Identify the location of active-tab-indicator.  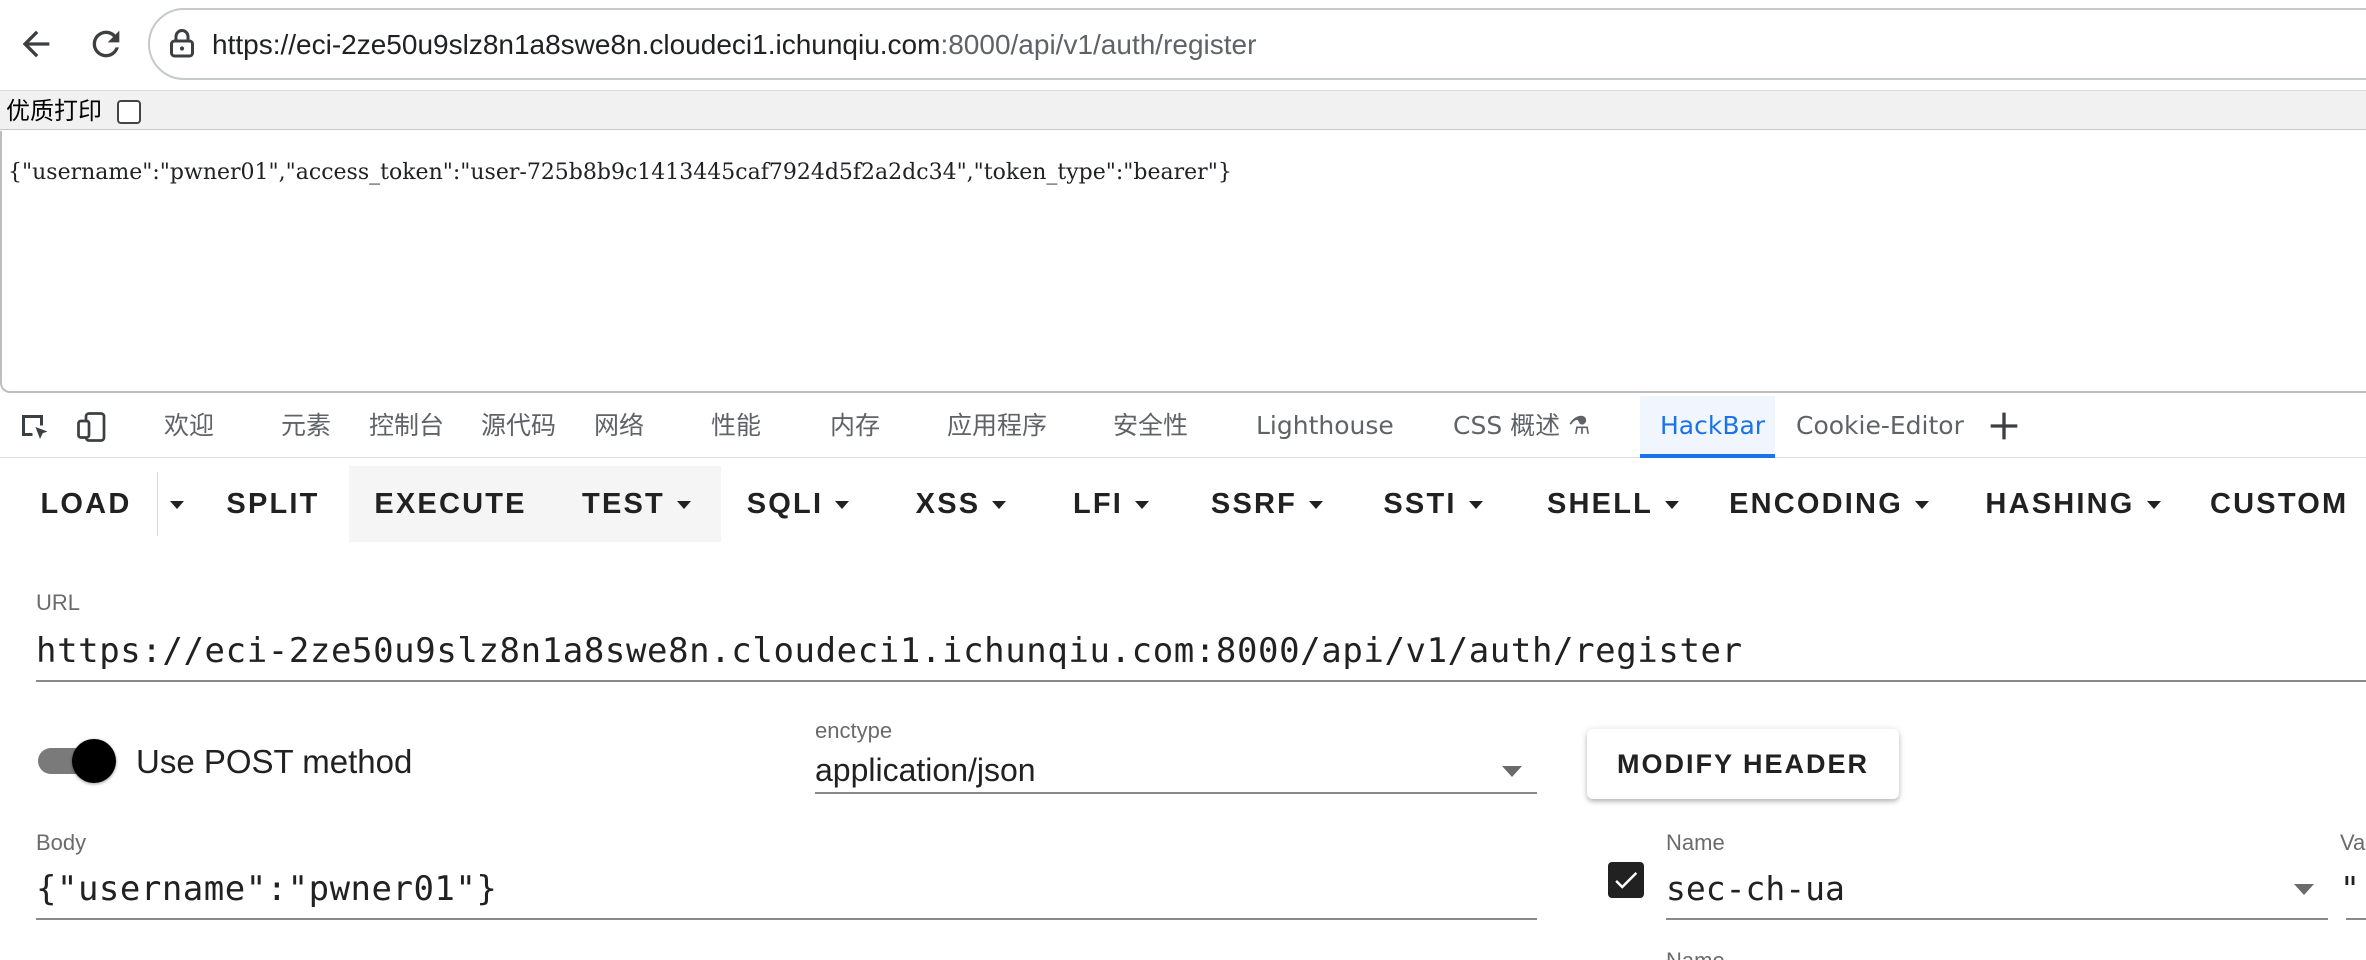
(1707, 456).